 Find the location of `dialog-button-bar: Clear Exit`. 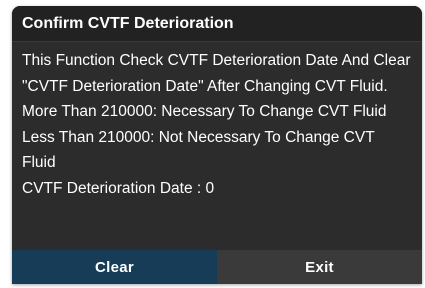

dialog-button-bar: Clear Exit is located at coordinates (217, 267).